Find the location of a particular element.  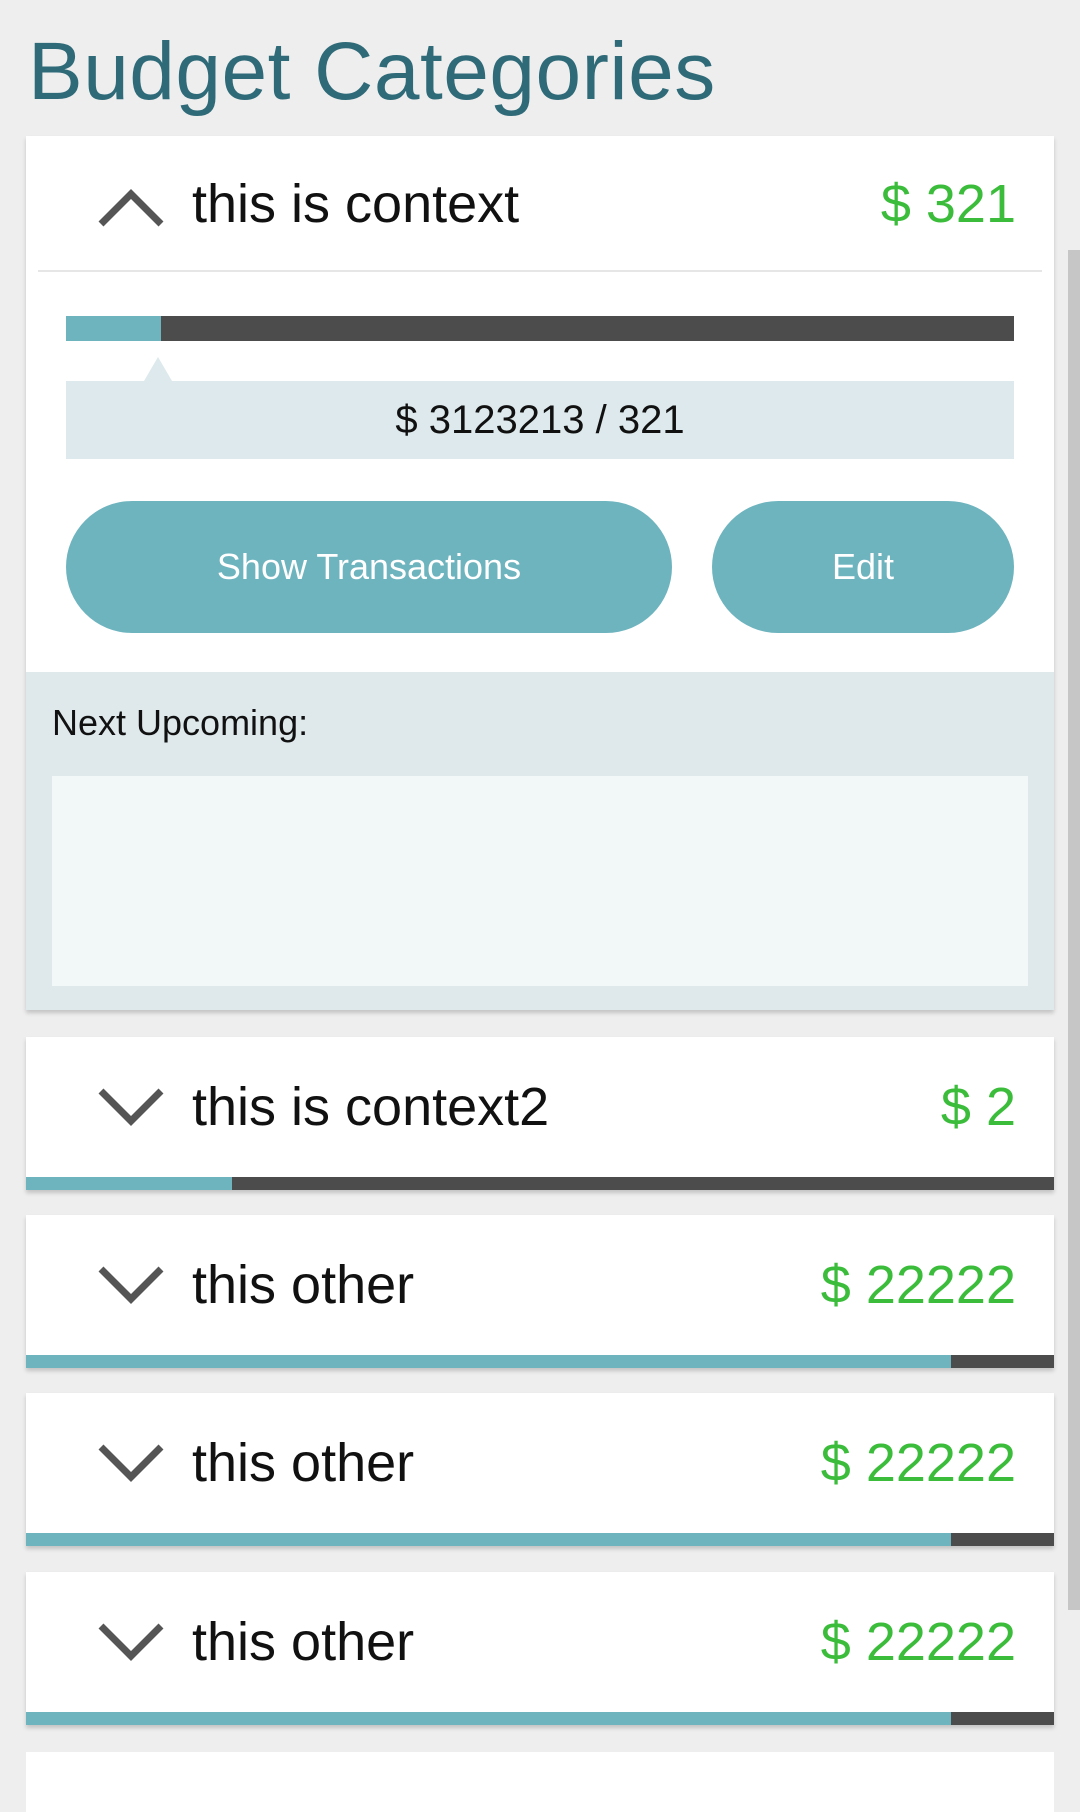

category-card is located at coordinates (540, 1782).